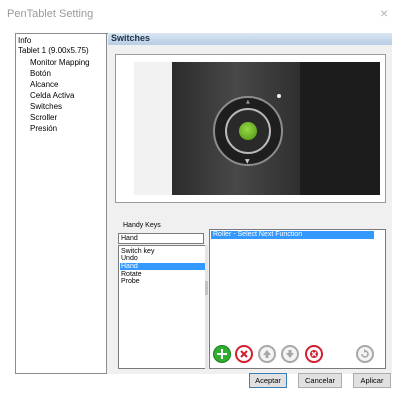 Image resolution: width=398 pixels, height=393 pixels. I want to click on tree-item-boton: Botón, so click(40, 73).